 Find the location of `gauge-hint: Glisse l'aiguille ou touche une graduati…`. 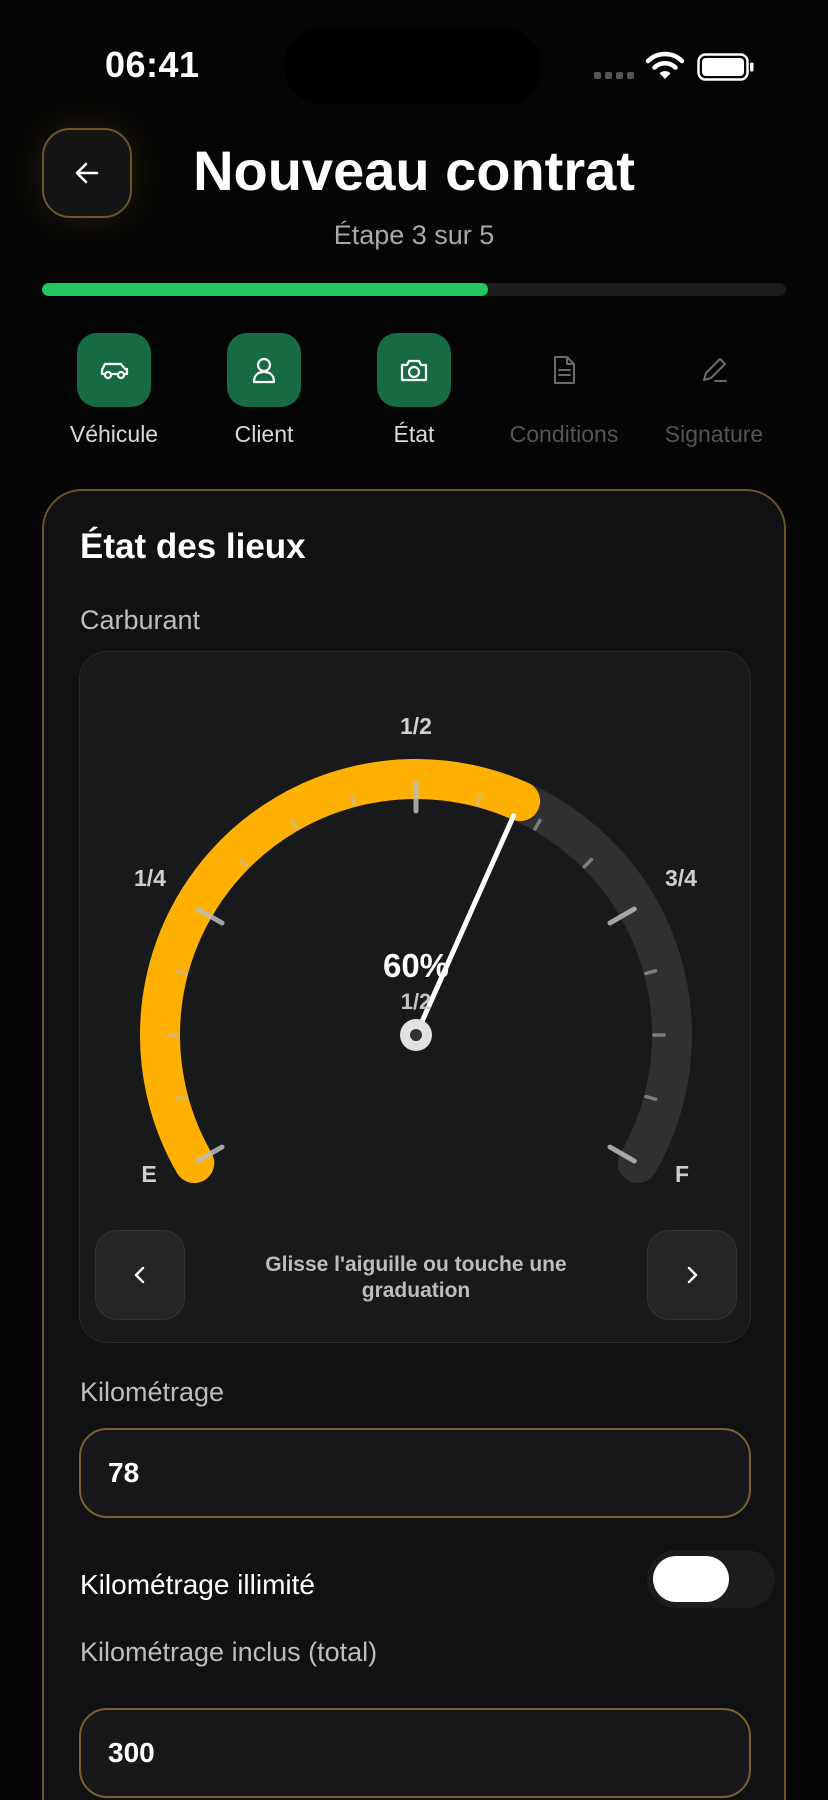

gauge-hint: Glisse l'aiguille ou touche une graduati… is located at coordinates (416, 1277).